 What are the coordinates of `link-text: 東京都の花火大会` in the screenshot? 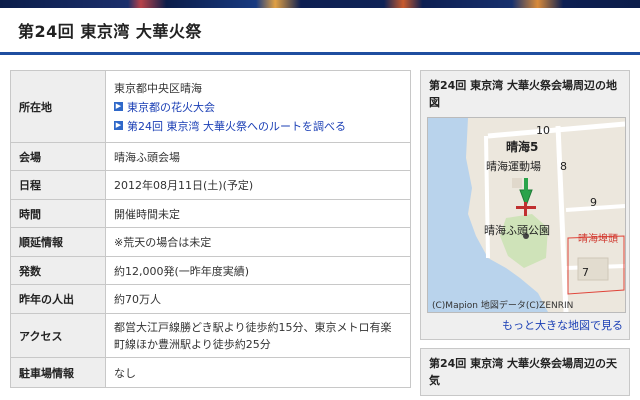 It's located at (171, 107).